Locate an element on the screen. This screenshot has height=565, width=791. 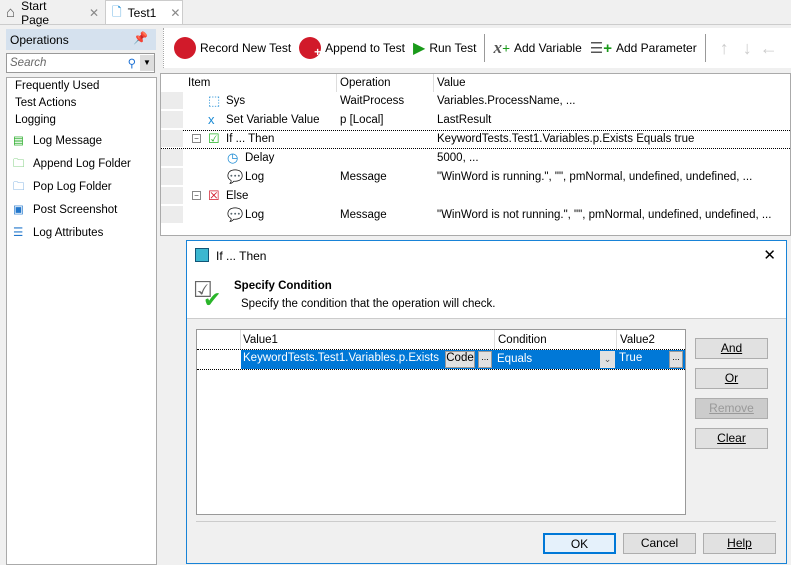
add-parameter-icon: ☰+ is located at coordinates (600, 48).